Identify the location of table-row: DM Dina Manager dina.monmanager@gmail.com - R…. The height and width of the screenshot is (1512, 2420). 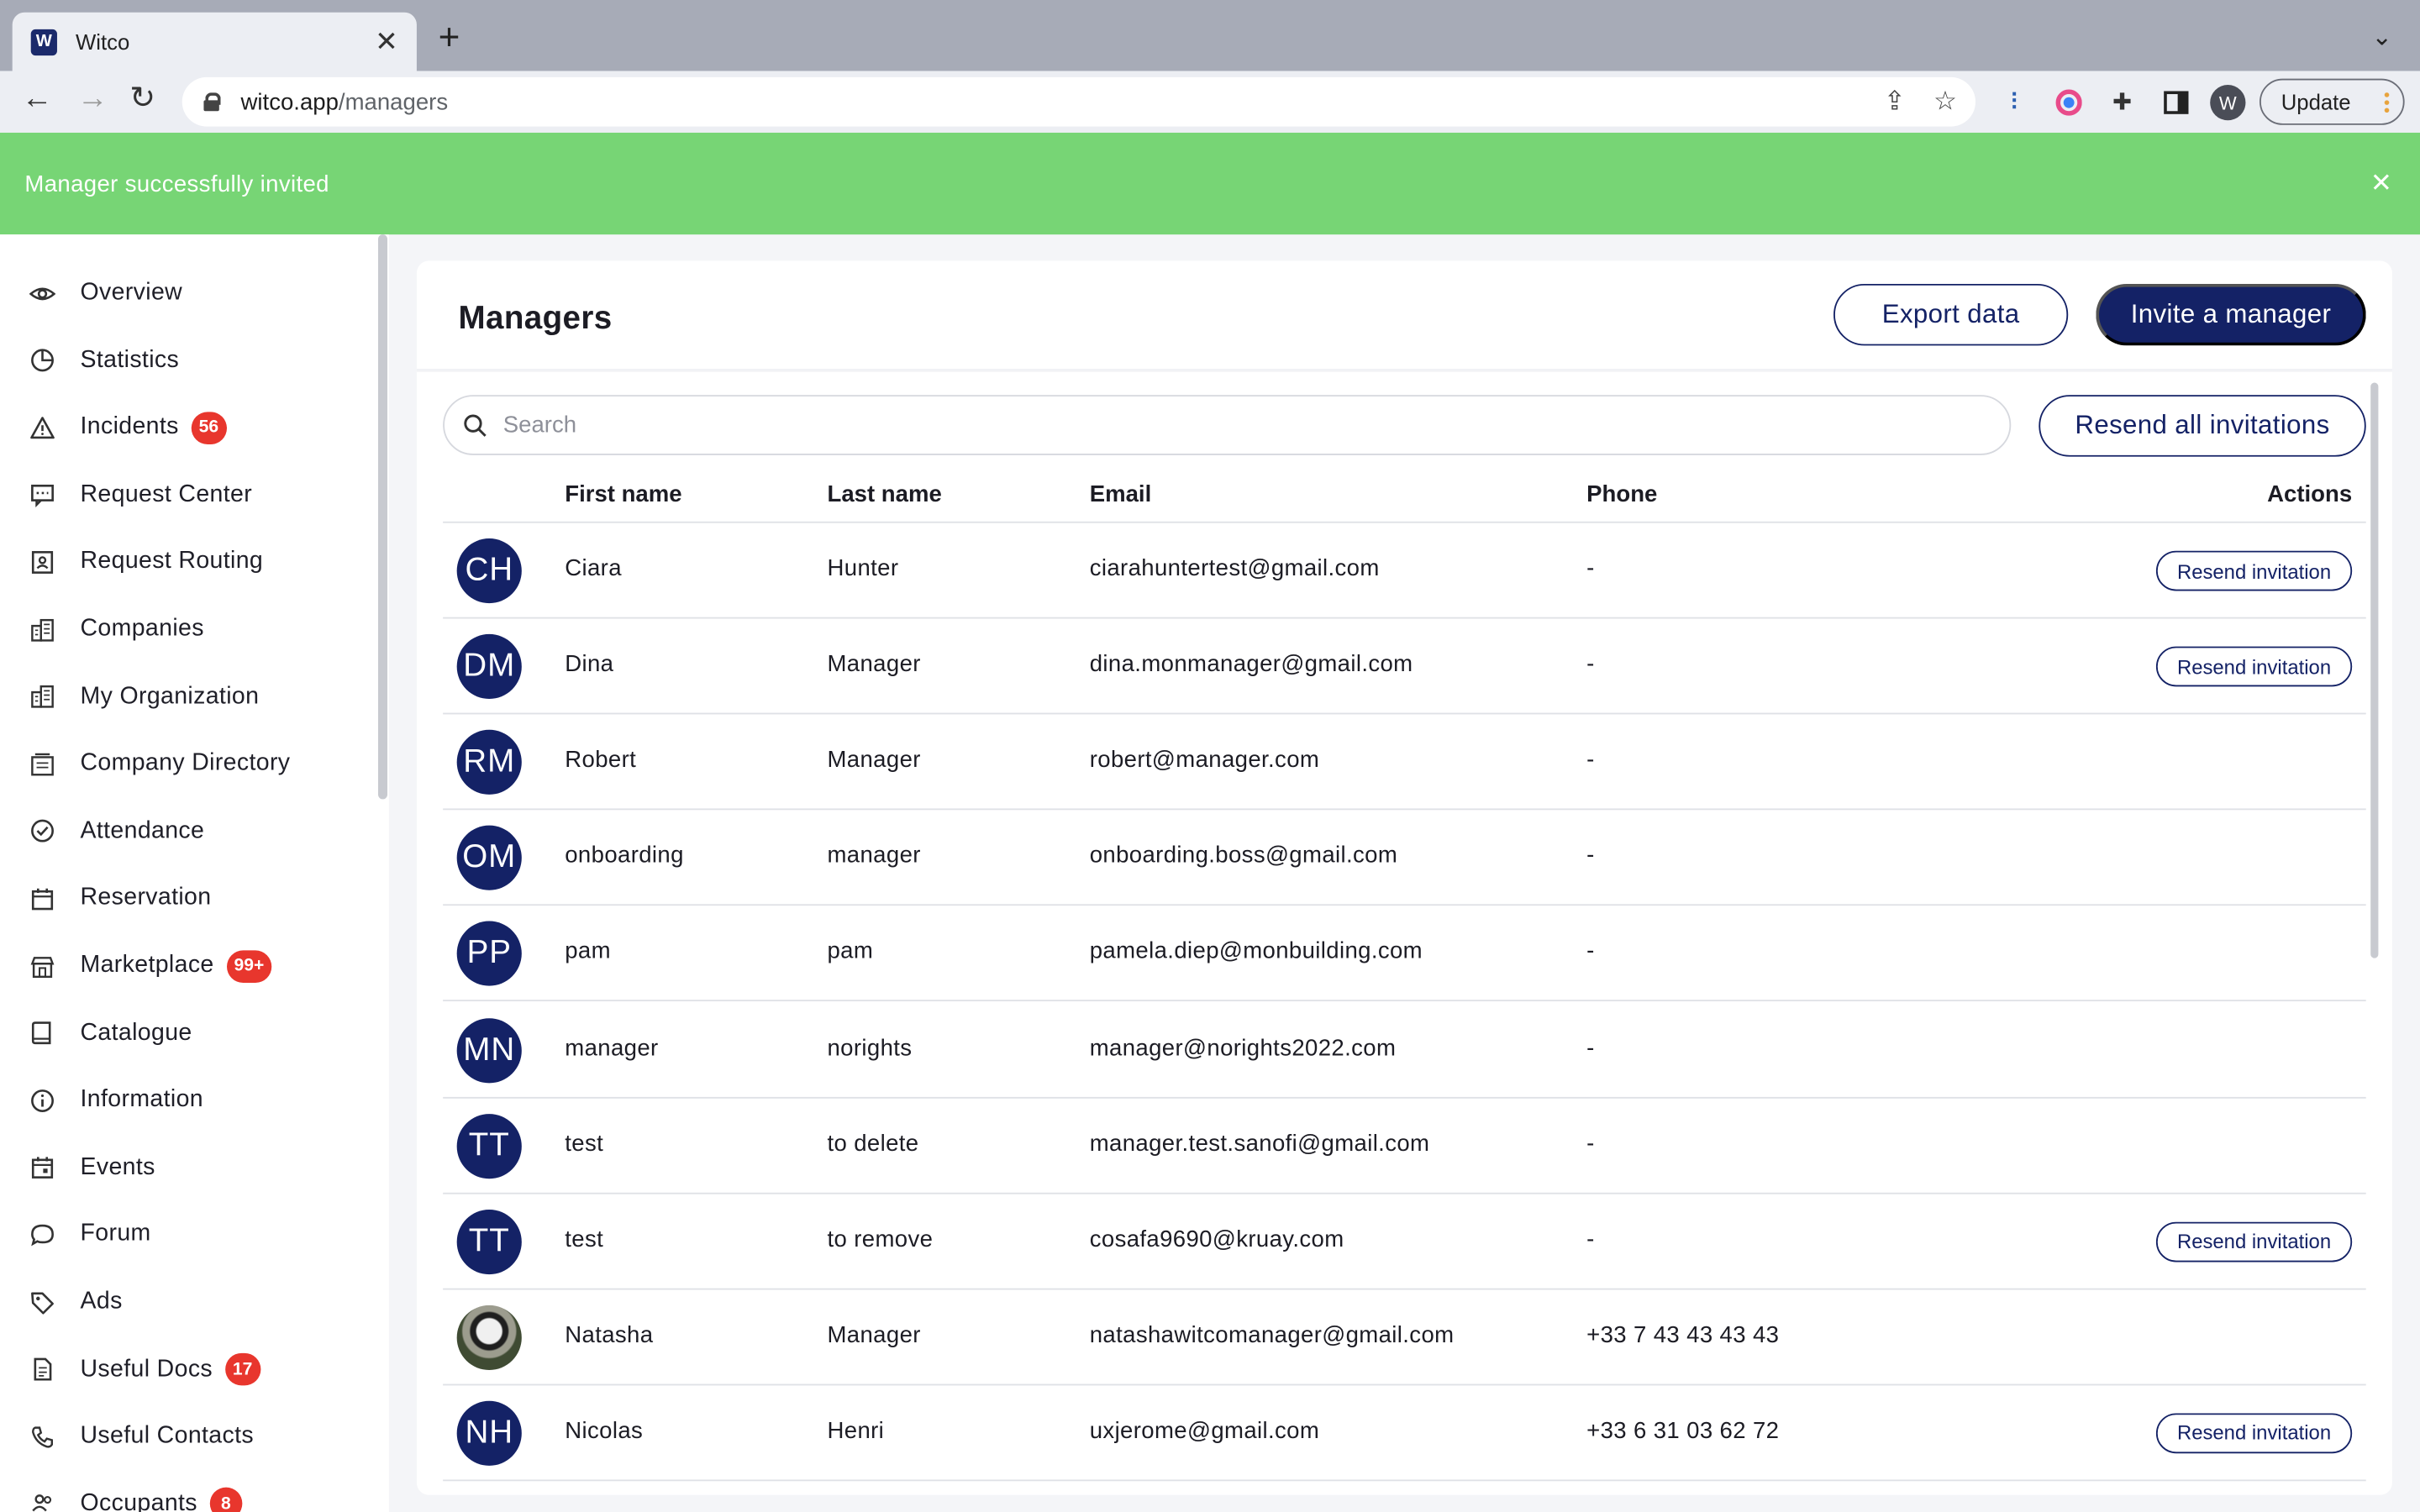
(1405, 667).